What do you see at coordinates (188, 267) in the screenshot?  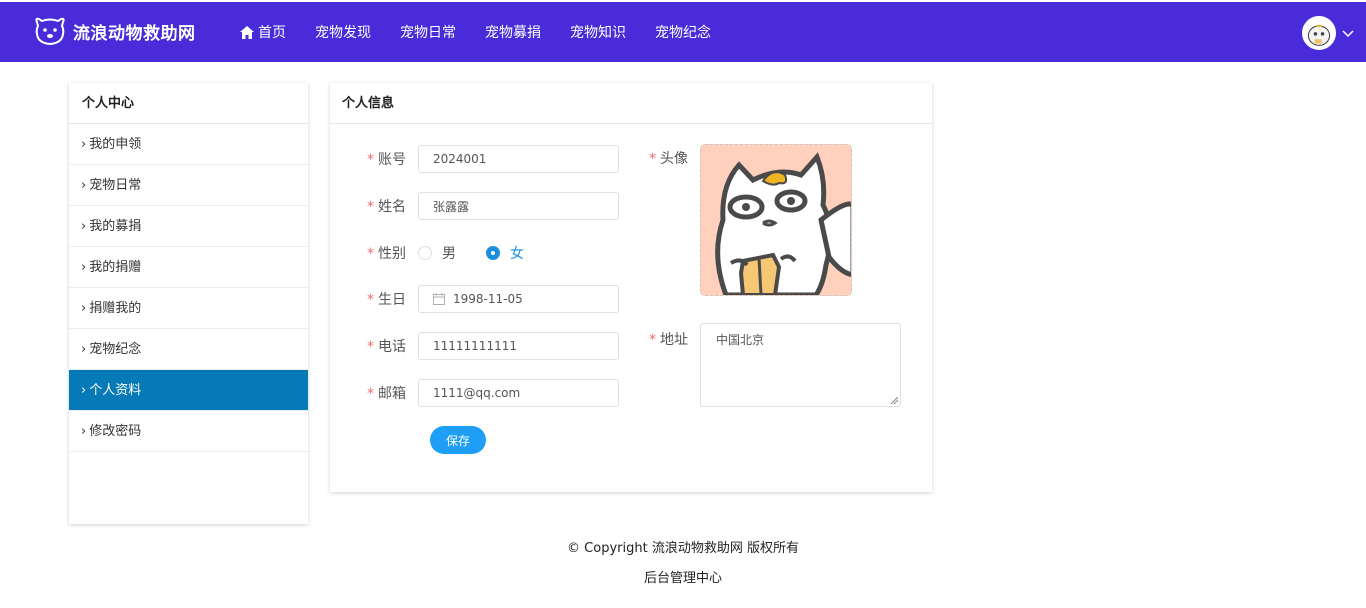 I see `sidebar-item-my-donations: › 我的捐赠` at bounding box center [188, 267].